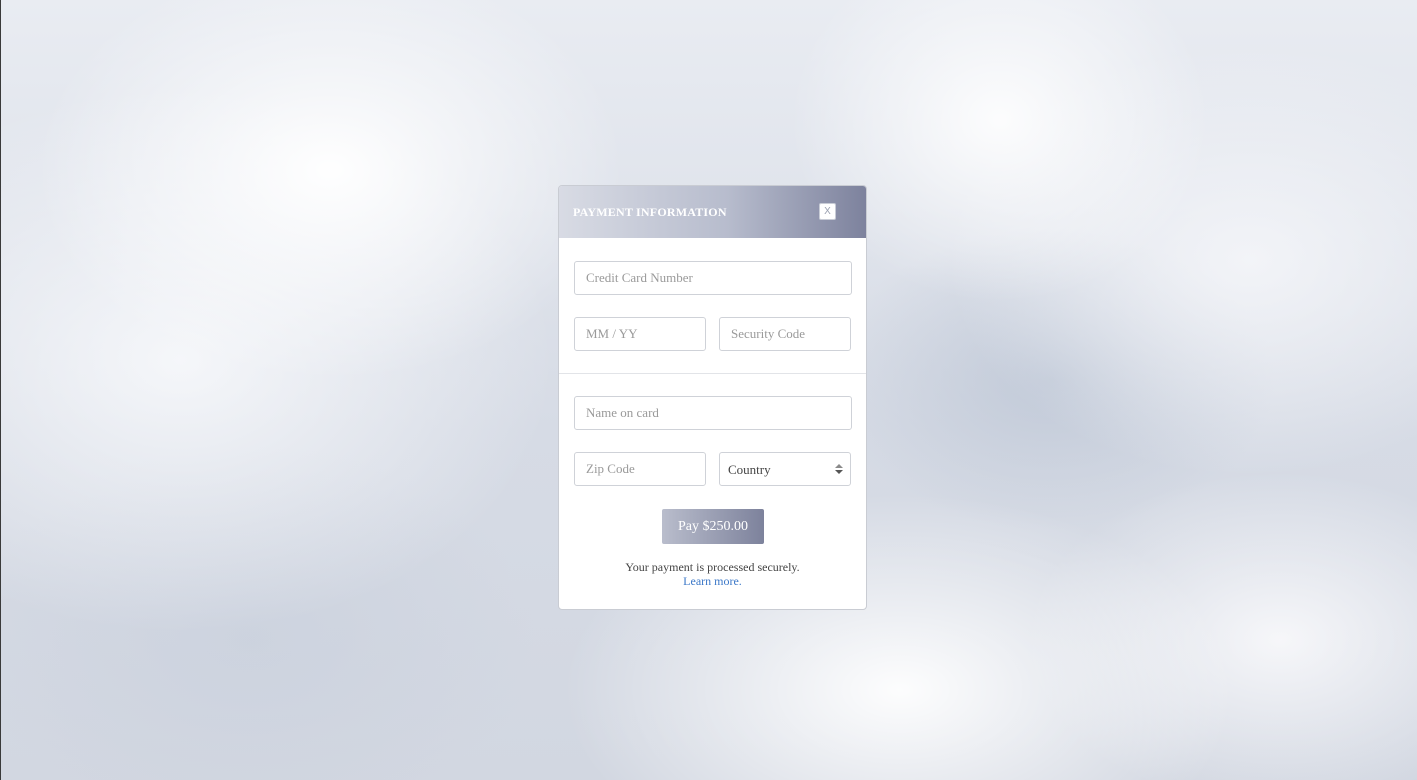 Image resolution: width=1417 pixels, height=780 pixels. What do you see at coordinates (749, 469) in the screenshot?
I see `country-select-value: Country` at bounding box center [749, 469].